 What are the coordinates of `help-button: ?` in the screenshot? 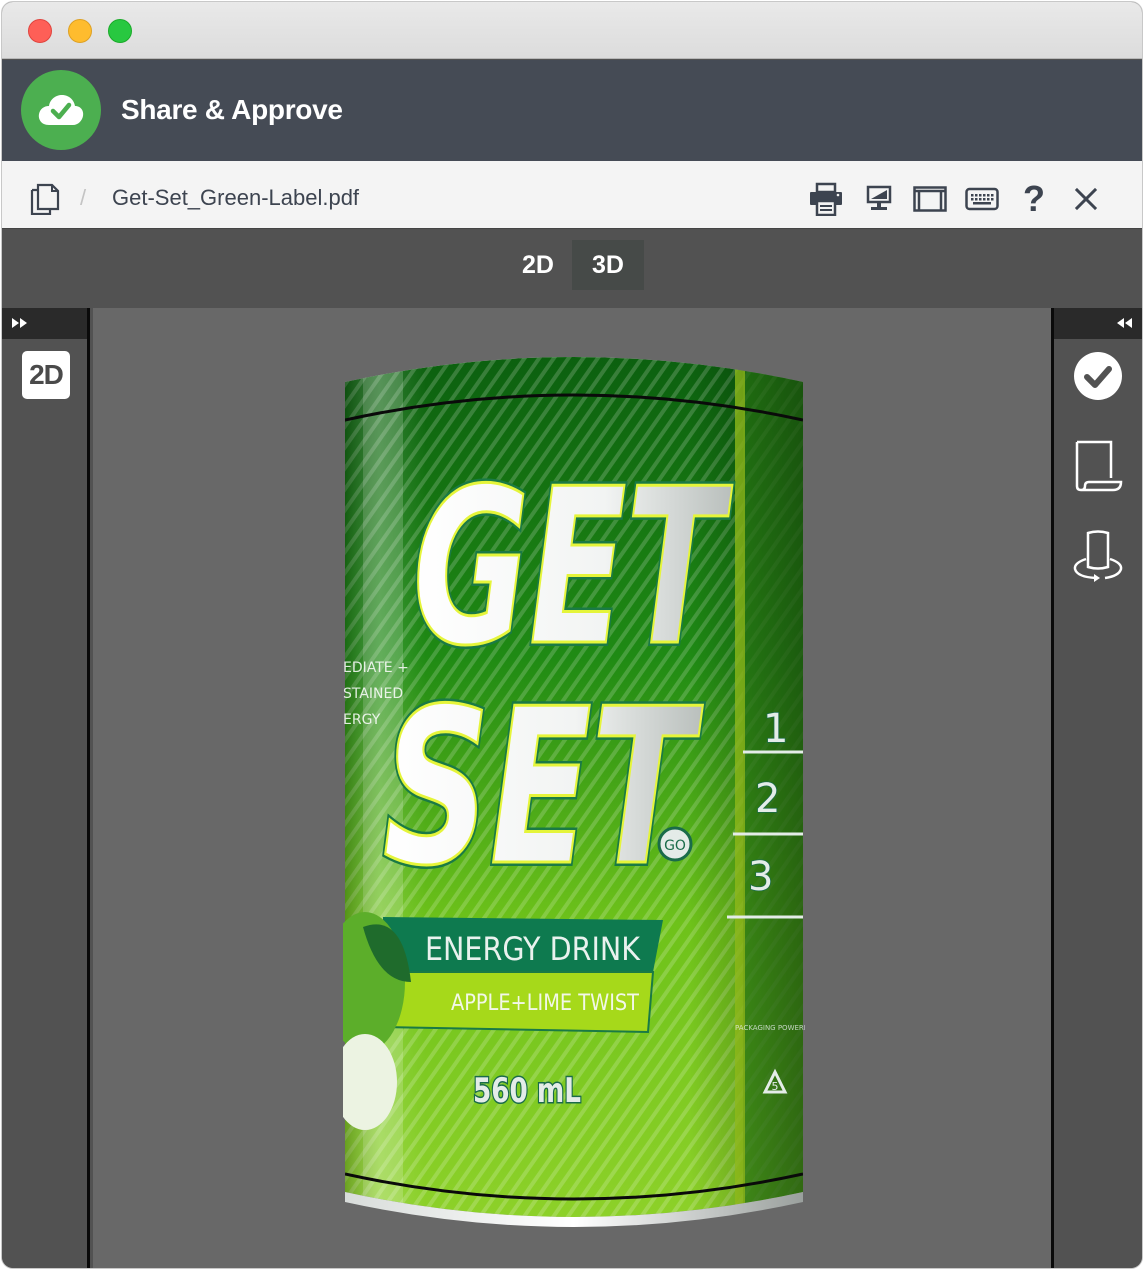 It's located at (1034, 198).